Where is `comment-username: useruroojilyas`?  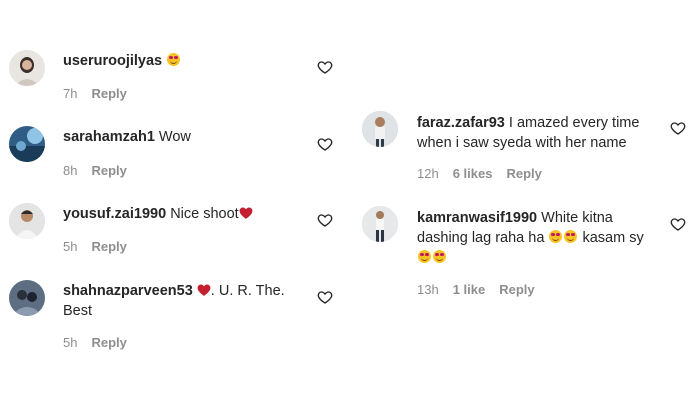 comment-username: useruroojilyas is located at coordinates (112, 61).